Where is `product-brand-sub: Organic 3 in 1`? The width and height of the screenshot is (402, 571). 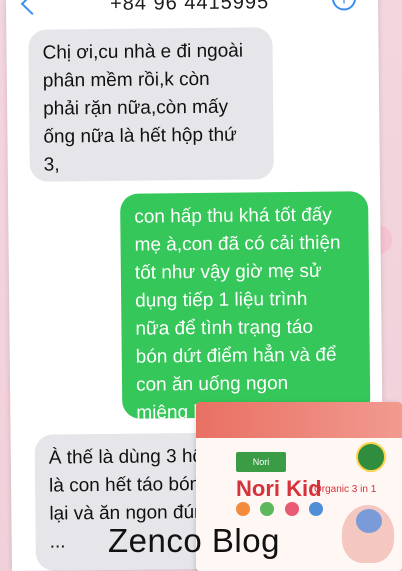
product-brand-sub: Organic 3 in 1 is located at coordinates (345, 489).